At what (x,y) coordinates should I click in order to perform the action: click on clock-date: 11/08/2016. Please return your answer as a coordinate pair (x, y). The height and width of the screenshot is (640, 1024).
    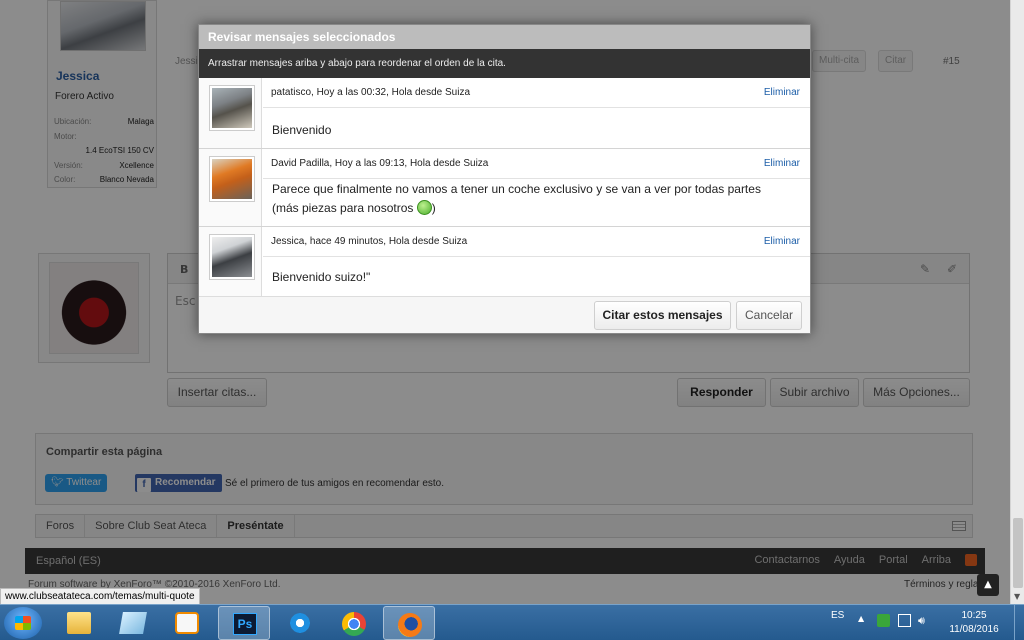
    Looking at the image, I should click on (974, 629).